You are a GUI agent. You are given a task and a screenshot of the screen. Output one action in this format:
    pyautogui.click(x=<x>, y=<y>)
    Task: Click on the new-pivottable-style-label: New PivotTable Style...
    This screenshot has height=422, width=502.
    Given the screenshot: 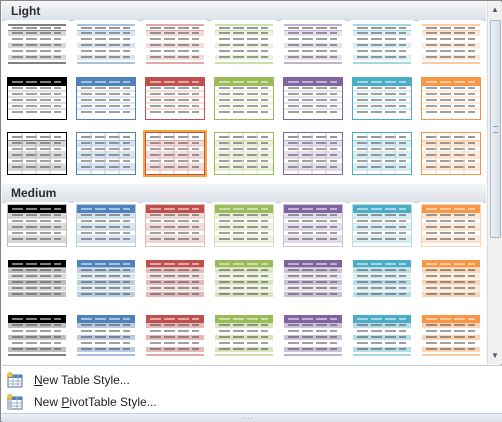 What is the action you would take?
    pyautogui.click(x=95, y=402)
    